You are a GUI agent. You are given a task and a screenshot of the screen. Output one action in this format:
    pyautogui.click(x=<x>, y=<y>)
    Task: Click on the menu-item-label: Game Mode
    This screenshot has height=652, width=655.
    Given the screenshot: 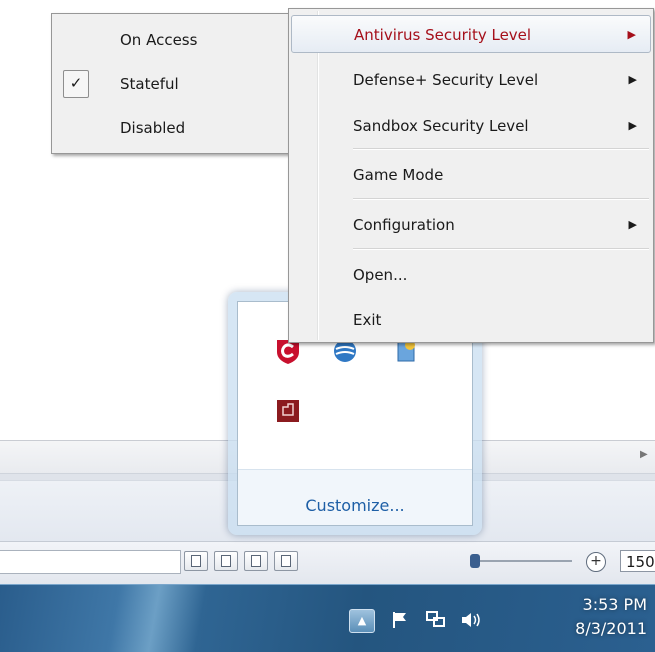 What is the action you would take?
    pyautogui.click(x=398, y=175)
    